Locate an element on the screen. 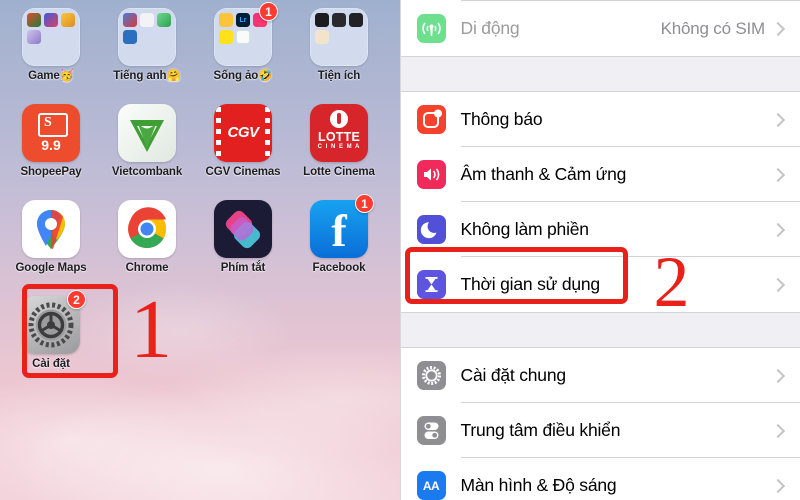 This screenshot has height=500, width=800. screen-time-icon is located at coordinates (431, 284).